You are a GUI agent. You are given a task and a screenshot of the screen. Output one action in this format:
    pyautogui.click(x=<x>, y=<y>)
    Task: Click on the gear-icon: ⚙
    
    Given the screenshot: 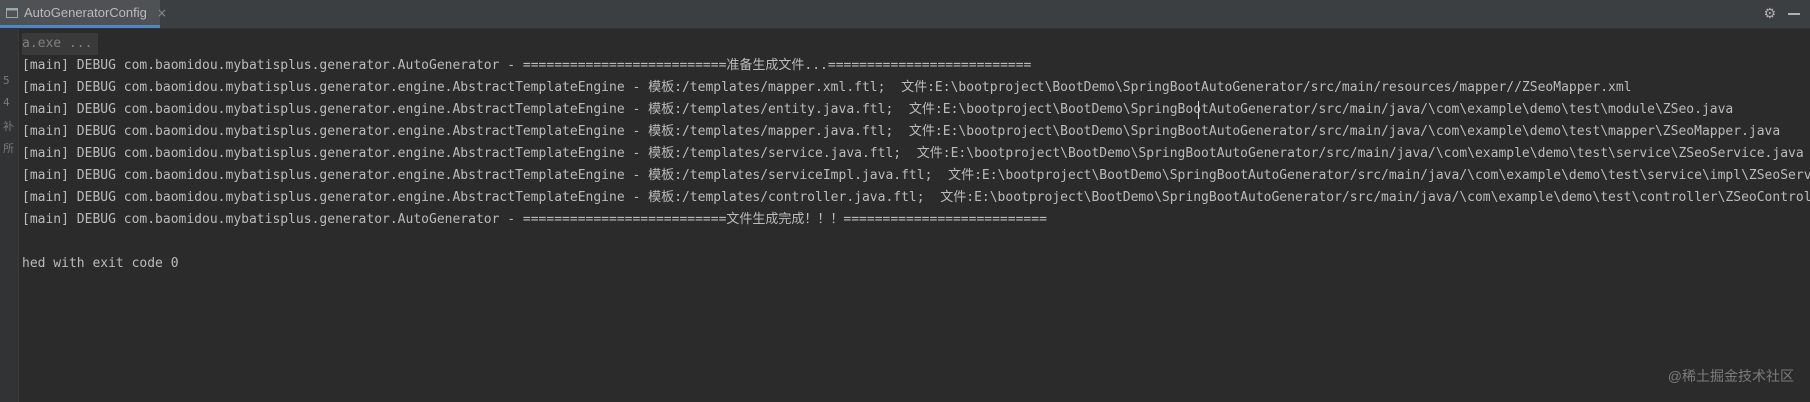 What is the action you would take?
    pyautogui.click(x=1769, y=14)
    